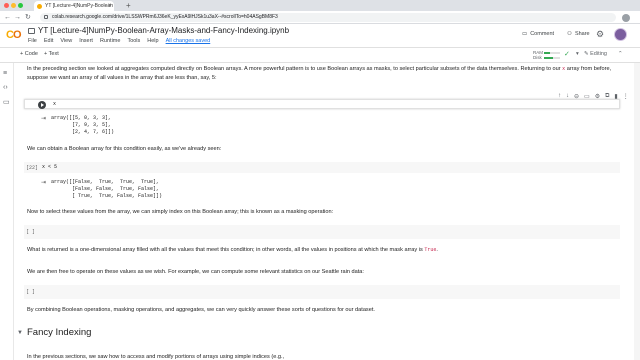  Describe the element at coordinates (59, 332) in the screenshot. I see `section-heading: Fancy Indexing` at that location.